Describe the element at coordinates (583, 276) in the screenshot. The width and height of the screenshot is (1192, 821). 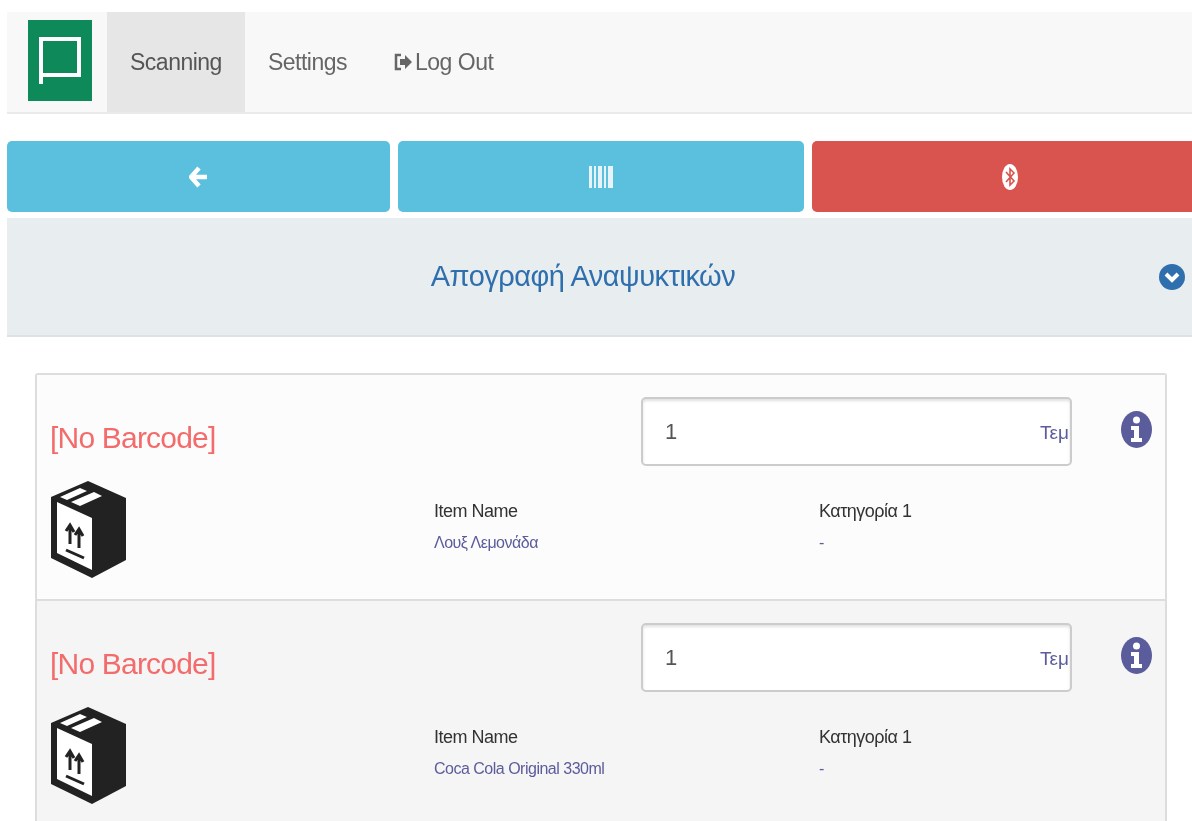
I see `section-title: Απογραφή Αναψυκτικών` at that location.